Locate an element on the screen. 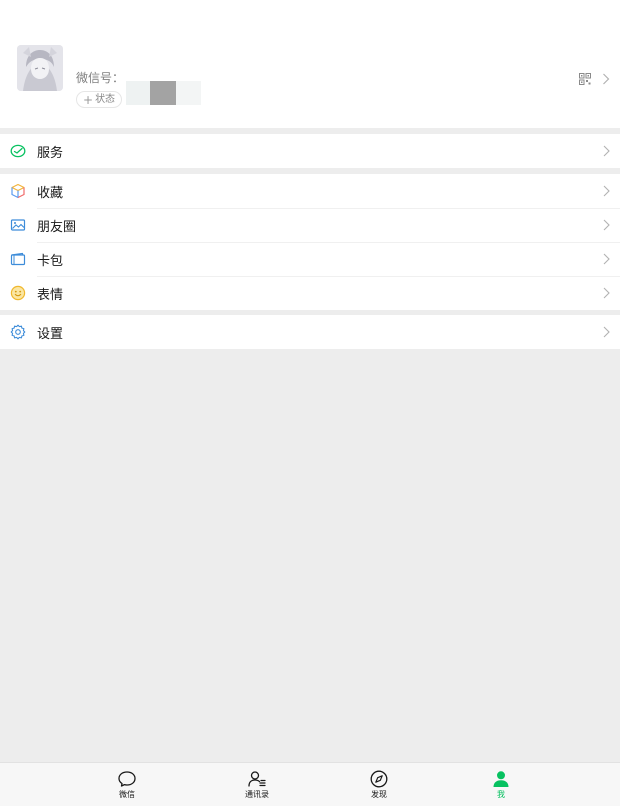 This screenshot has height=806, width=620. card-wallet-icon is located at coordinates (18, 259).